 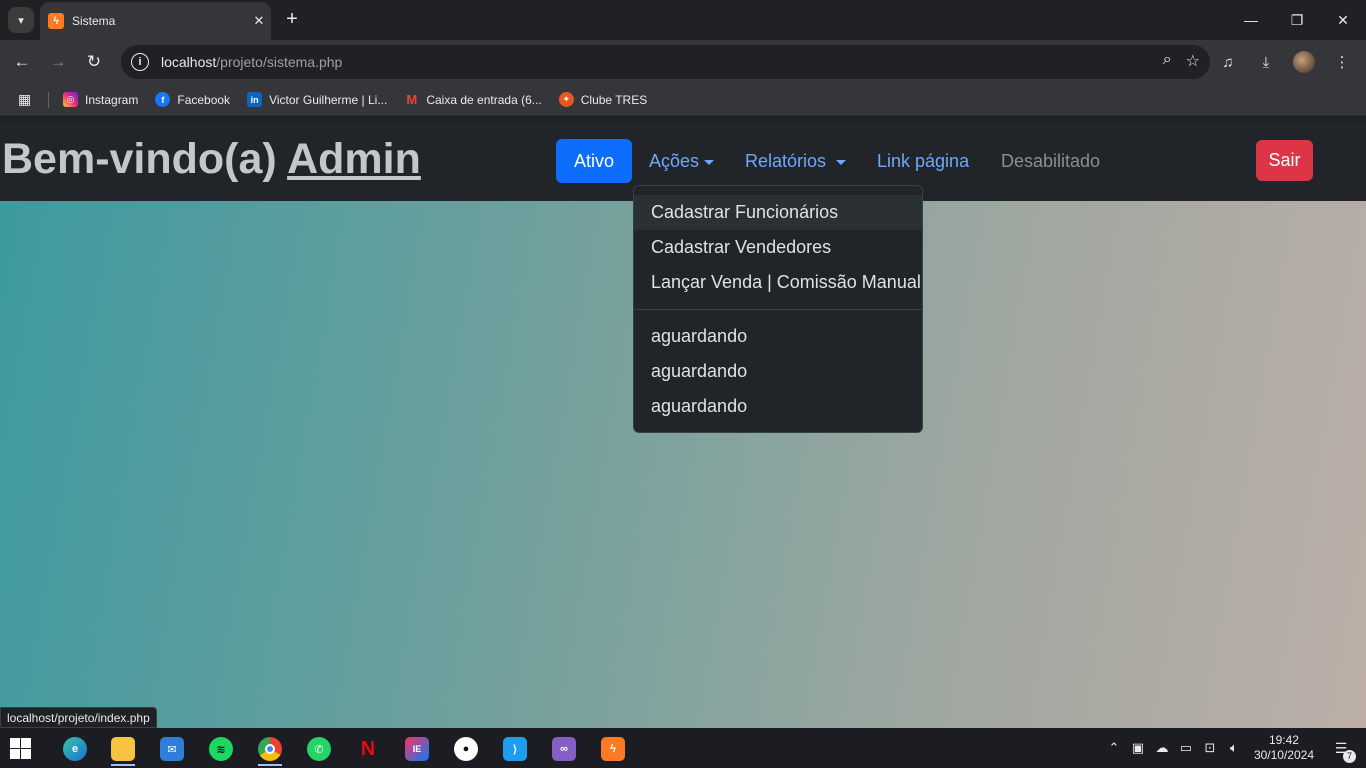 I want to click on dropdown-divider, so click(x=778, y=309).